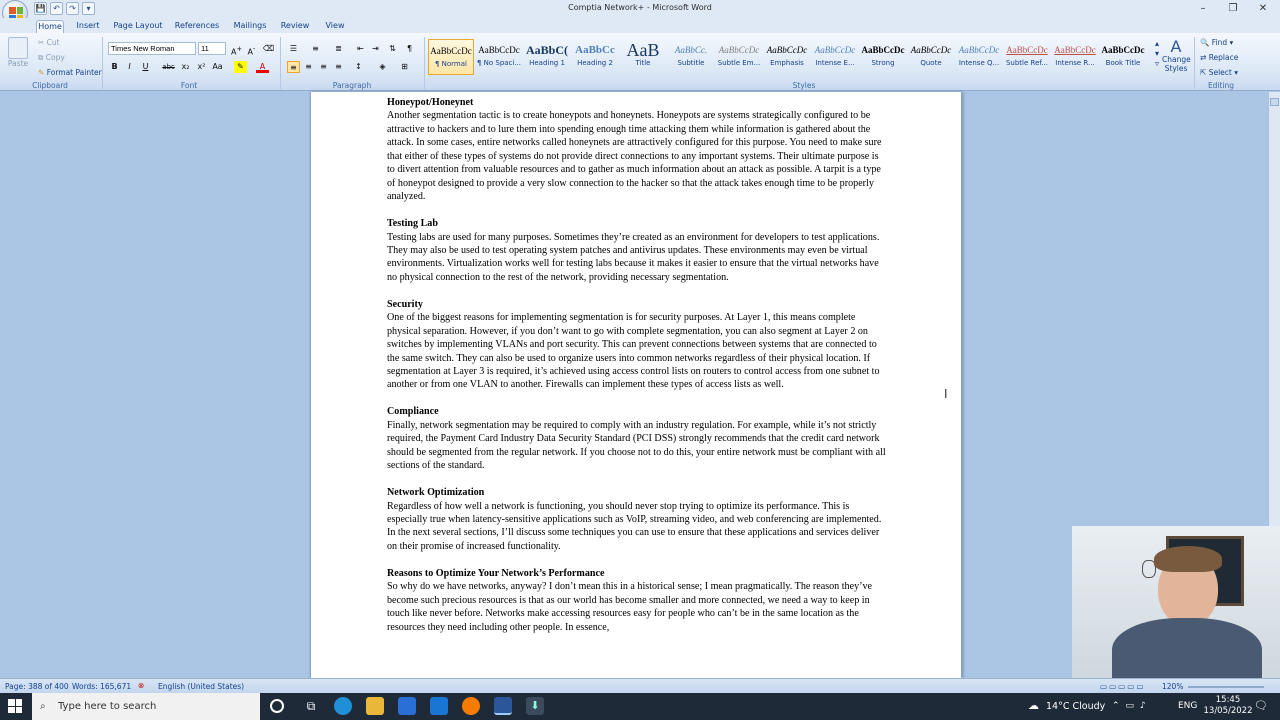  Describe the element at coordinates (1228, 700) in the screenshot. I see `clock-time: 15:45` at that location.